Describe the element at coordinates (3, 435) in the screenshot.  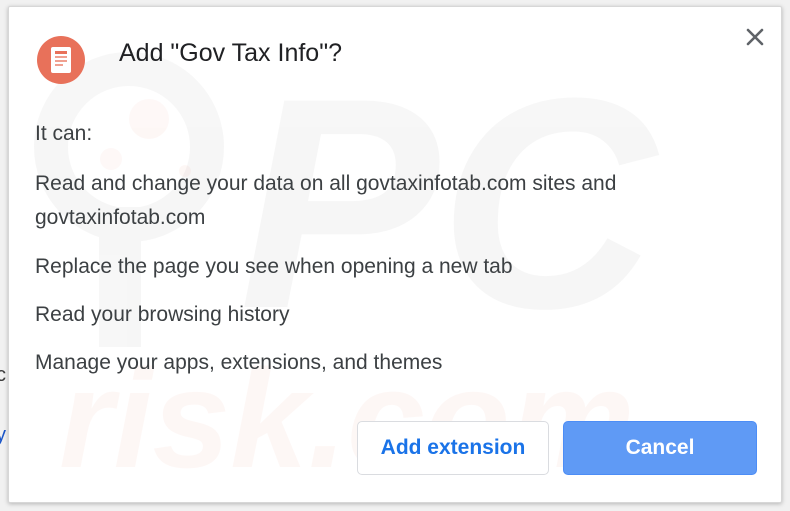
I see `background-page-link: y` at that location.